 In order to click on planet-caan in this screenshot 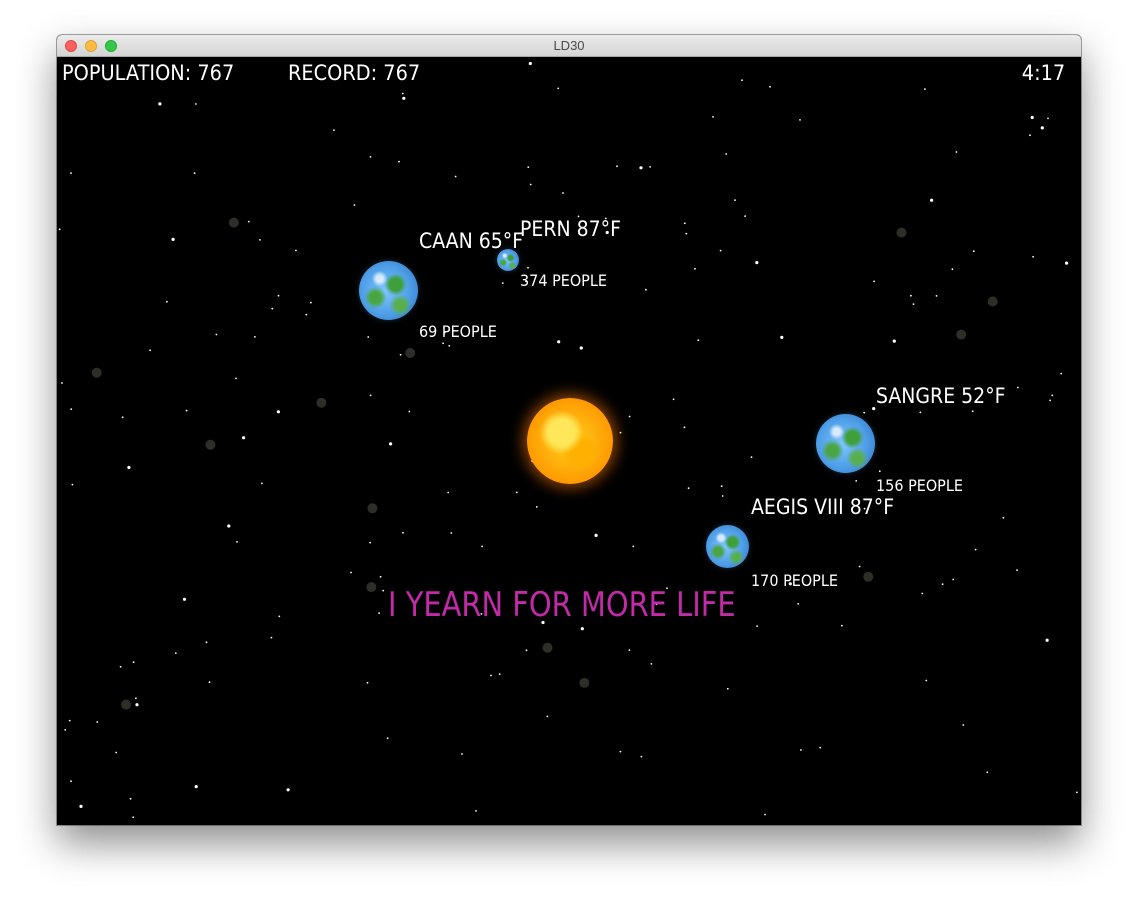, I will do `click(388, 290)`.